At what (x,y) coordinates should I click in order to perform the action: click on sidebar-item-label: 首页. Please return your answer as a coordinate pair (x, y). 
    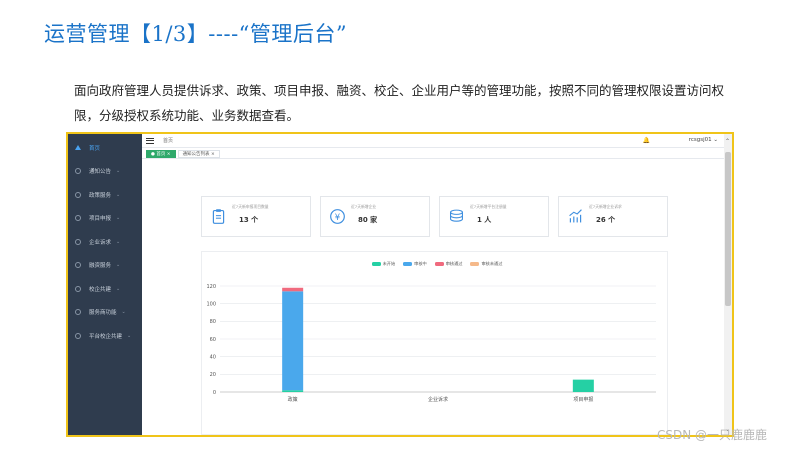
    Looking at the image, I should click on (95, 148).